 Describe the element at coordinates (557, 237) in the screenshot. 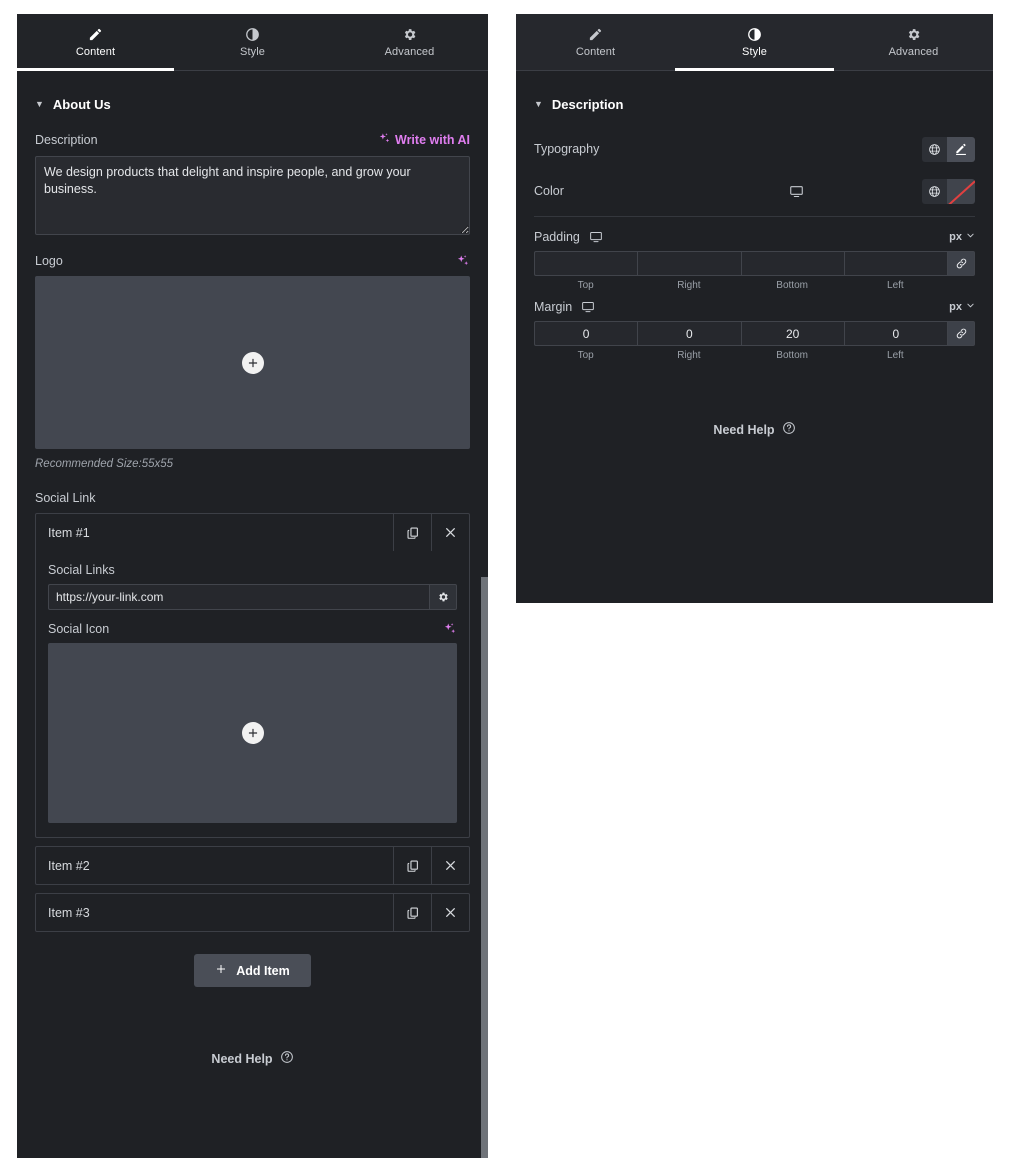

I see `padding-label: Padding` at that location.